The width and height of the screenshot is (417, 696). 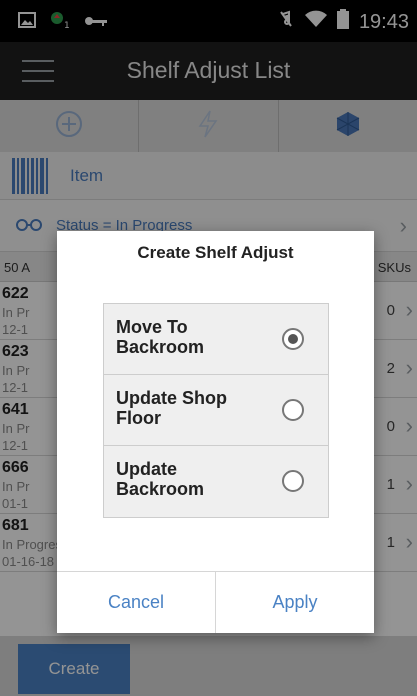 What do you see at coordinates (171, 408) in the screenshot?
I see `option-label: Update Shop Floor` at bounding box center [171, 408].